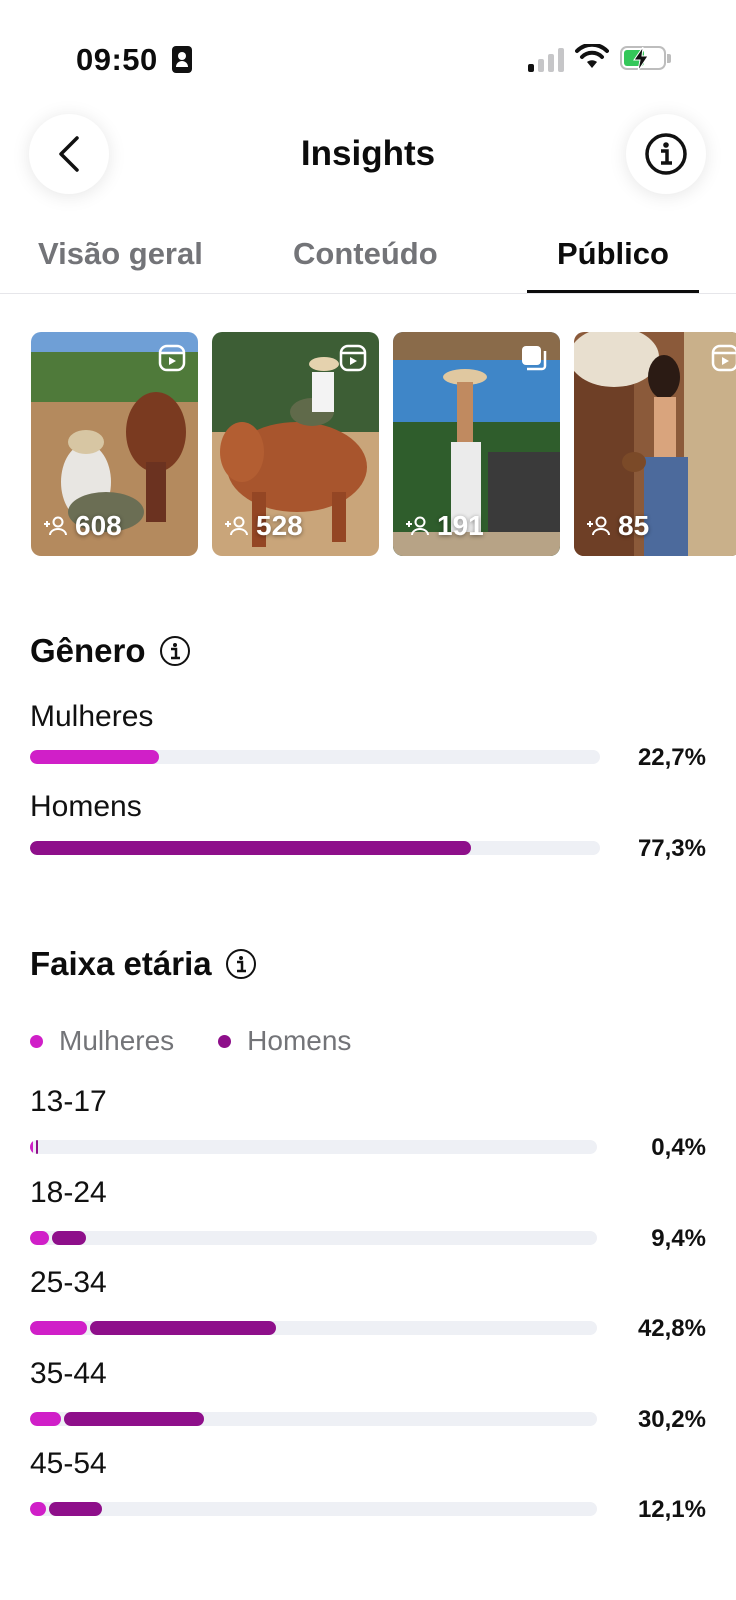 The image size is (736, 1600). I want to click on gender-label-women: Mulheres, so click(92, 716).